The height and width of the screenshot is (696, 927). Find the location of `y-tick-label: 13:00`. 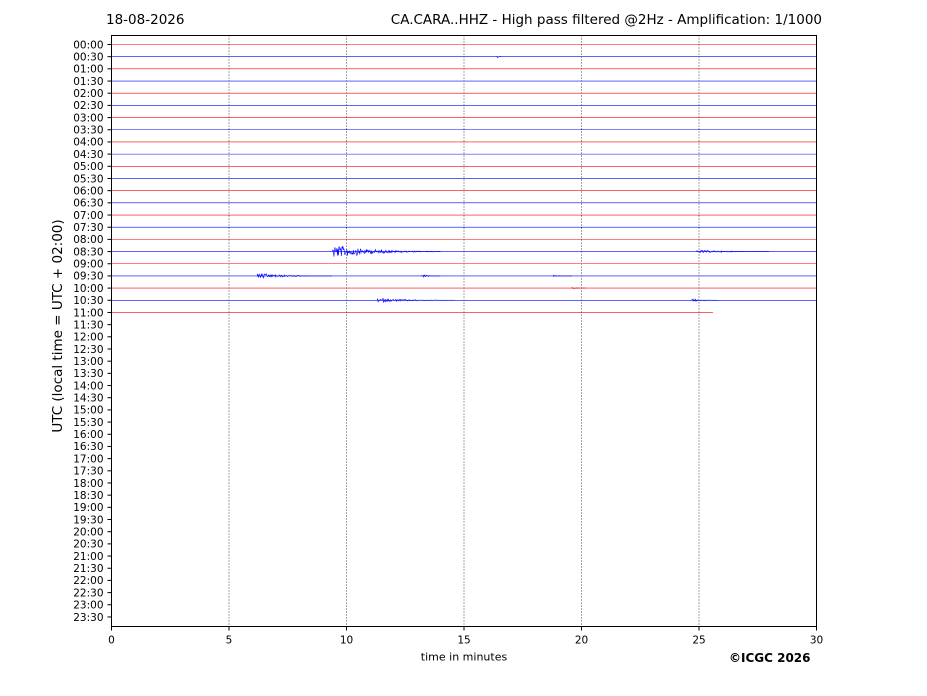

y-tick-label: 13:00 is located at coordinates (88, 362).